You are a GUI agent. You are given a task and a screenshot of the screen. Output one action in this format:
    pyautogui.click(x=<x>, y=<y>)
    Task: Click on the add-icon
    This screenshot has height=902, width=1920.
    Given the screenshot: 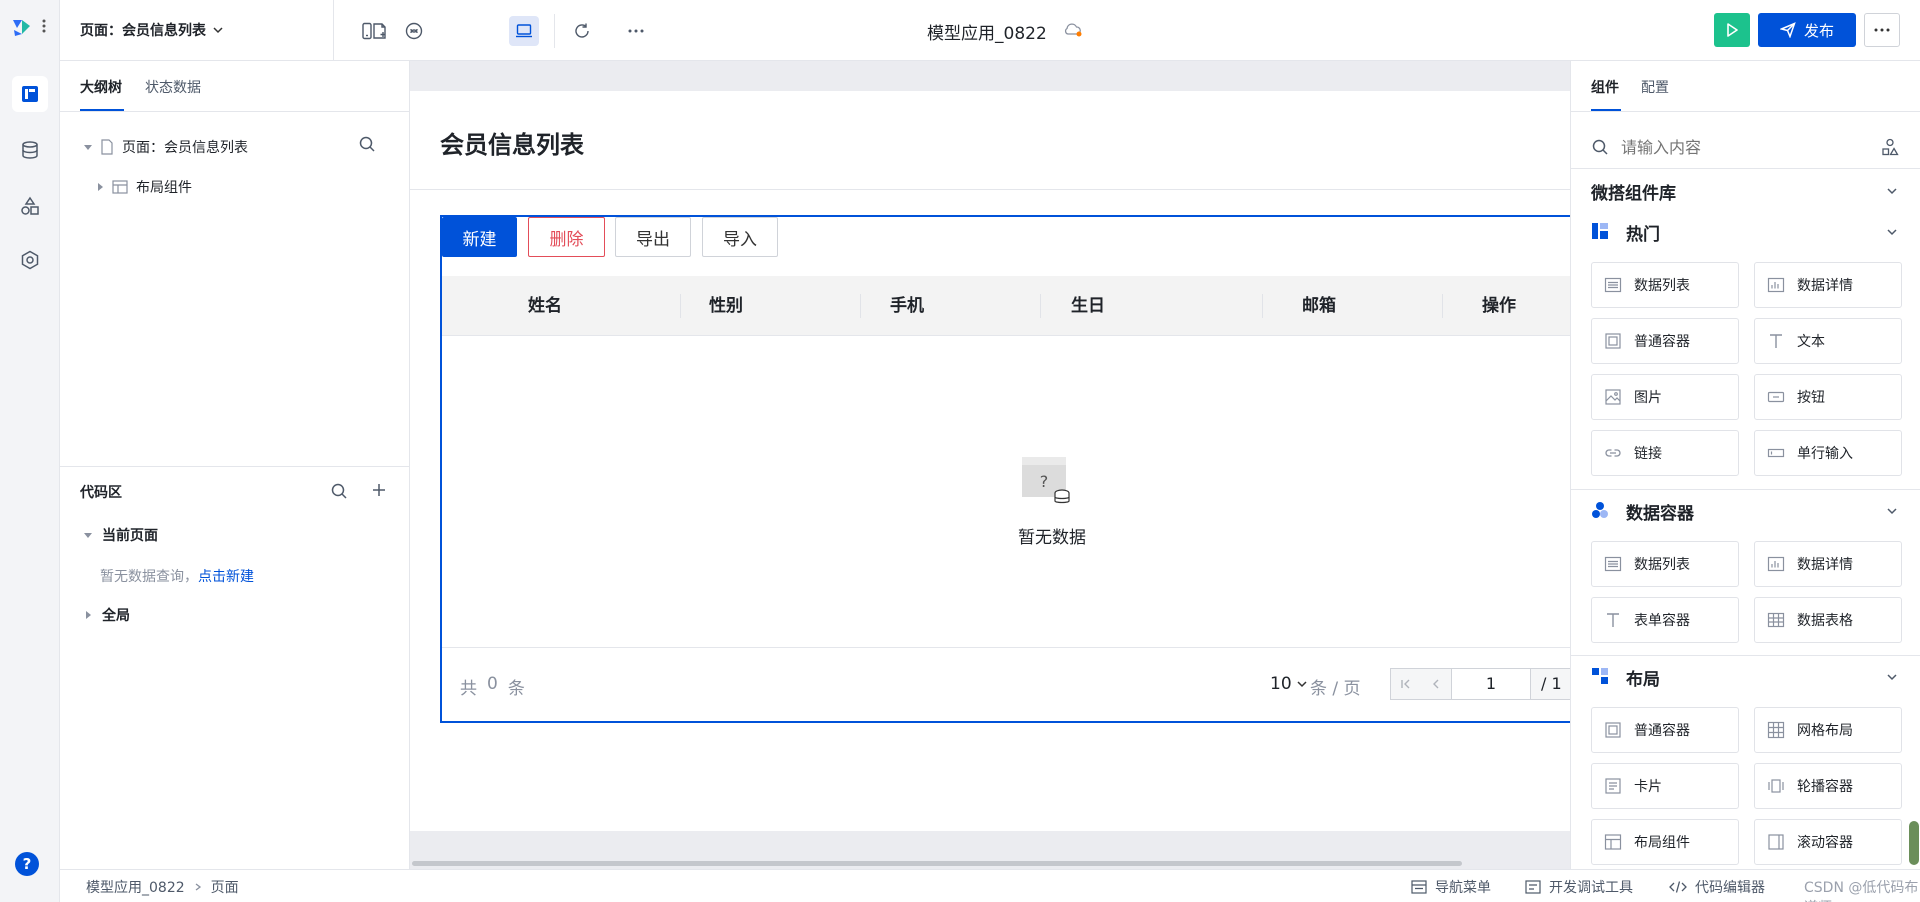 What is the action you would take?
    pyautogui.click(x=379, y=490)
    